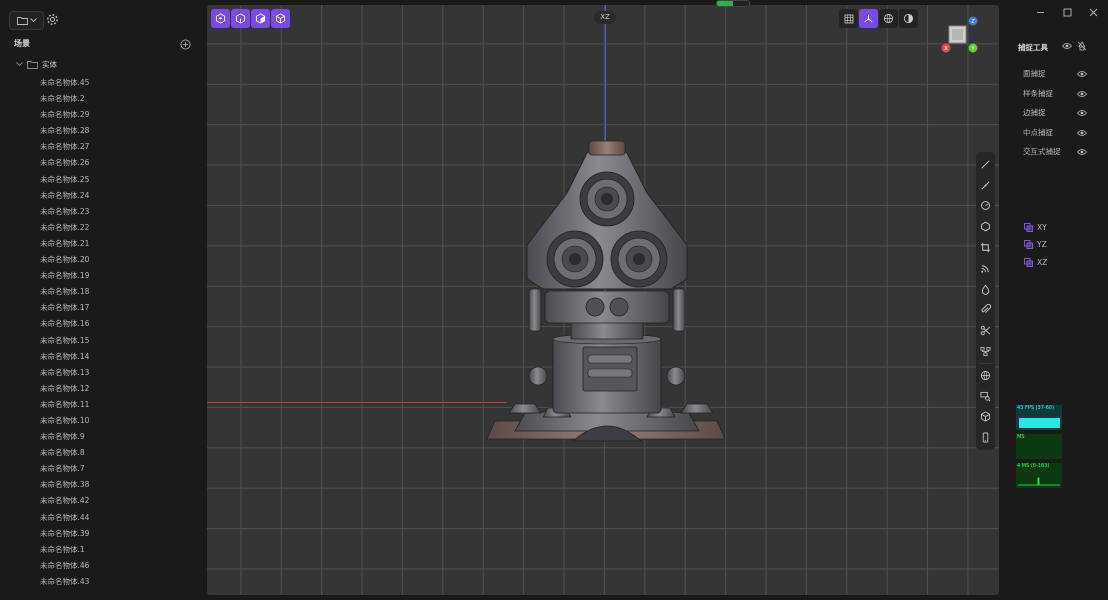 The width and height of the screenshot is (1108, 600). Describe the element at coordinates (888, 18) in the screenshot. I see `material-button` at that location.